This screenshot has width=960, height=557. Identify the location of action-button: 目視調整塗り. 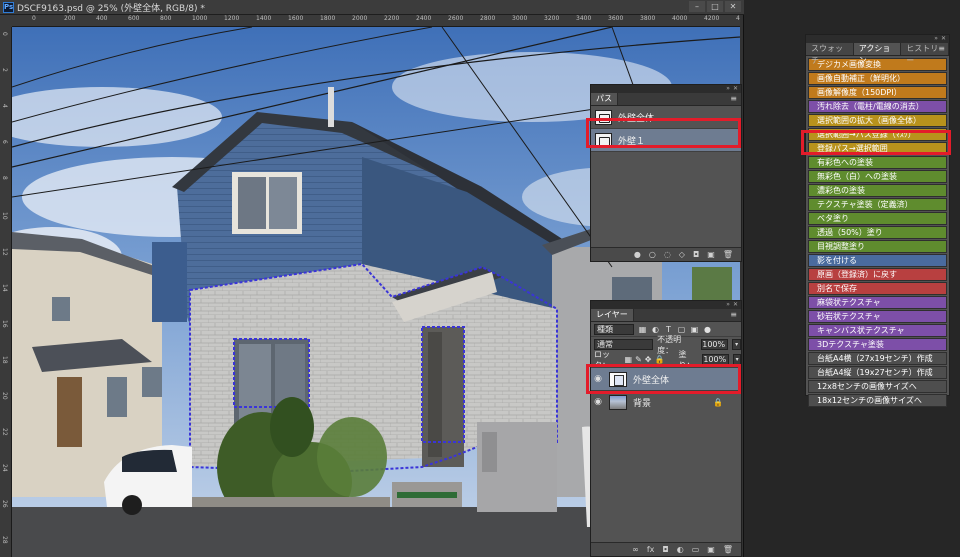
(877, 246).